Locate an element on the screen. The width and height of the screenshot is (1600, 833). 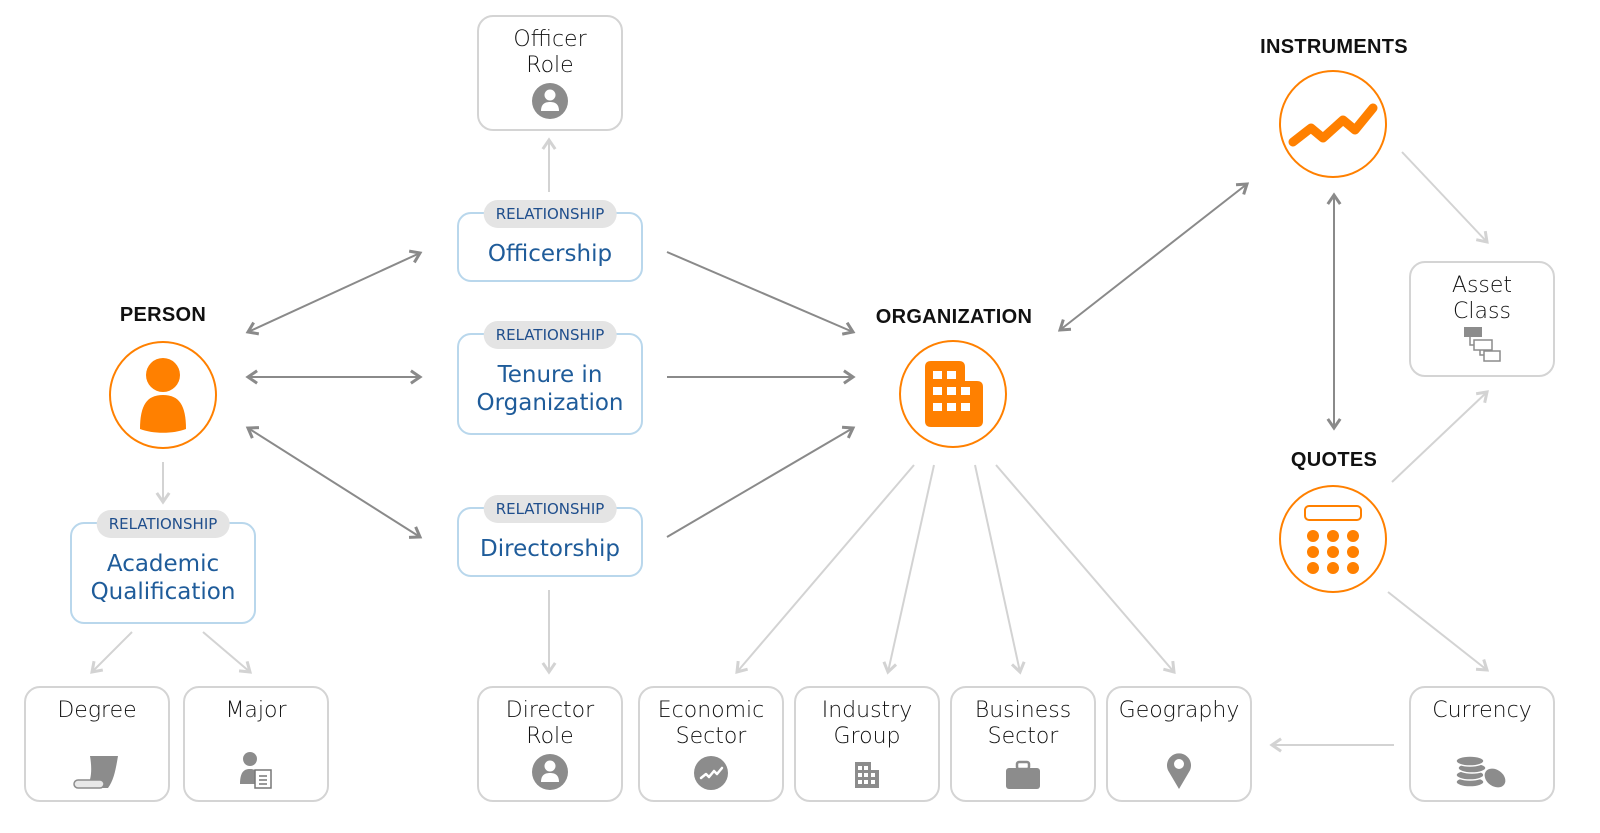
edge-organization-to-instruments is located at coordinates (1153, 257).